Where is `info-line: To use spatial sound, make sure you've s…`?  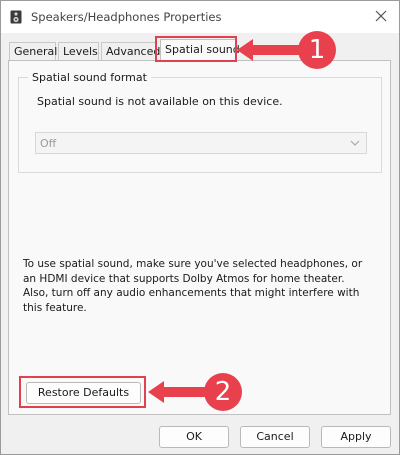 info-line: To use spatial sound, make sure you've s… is located at coordinates (193, 264).